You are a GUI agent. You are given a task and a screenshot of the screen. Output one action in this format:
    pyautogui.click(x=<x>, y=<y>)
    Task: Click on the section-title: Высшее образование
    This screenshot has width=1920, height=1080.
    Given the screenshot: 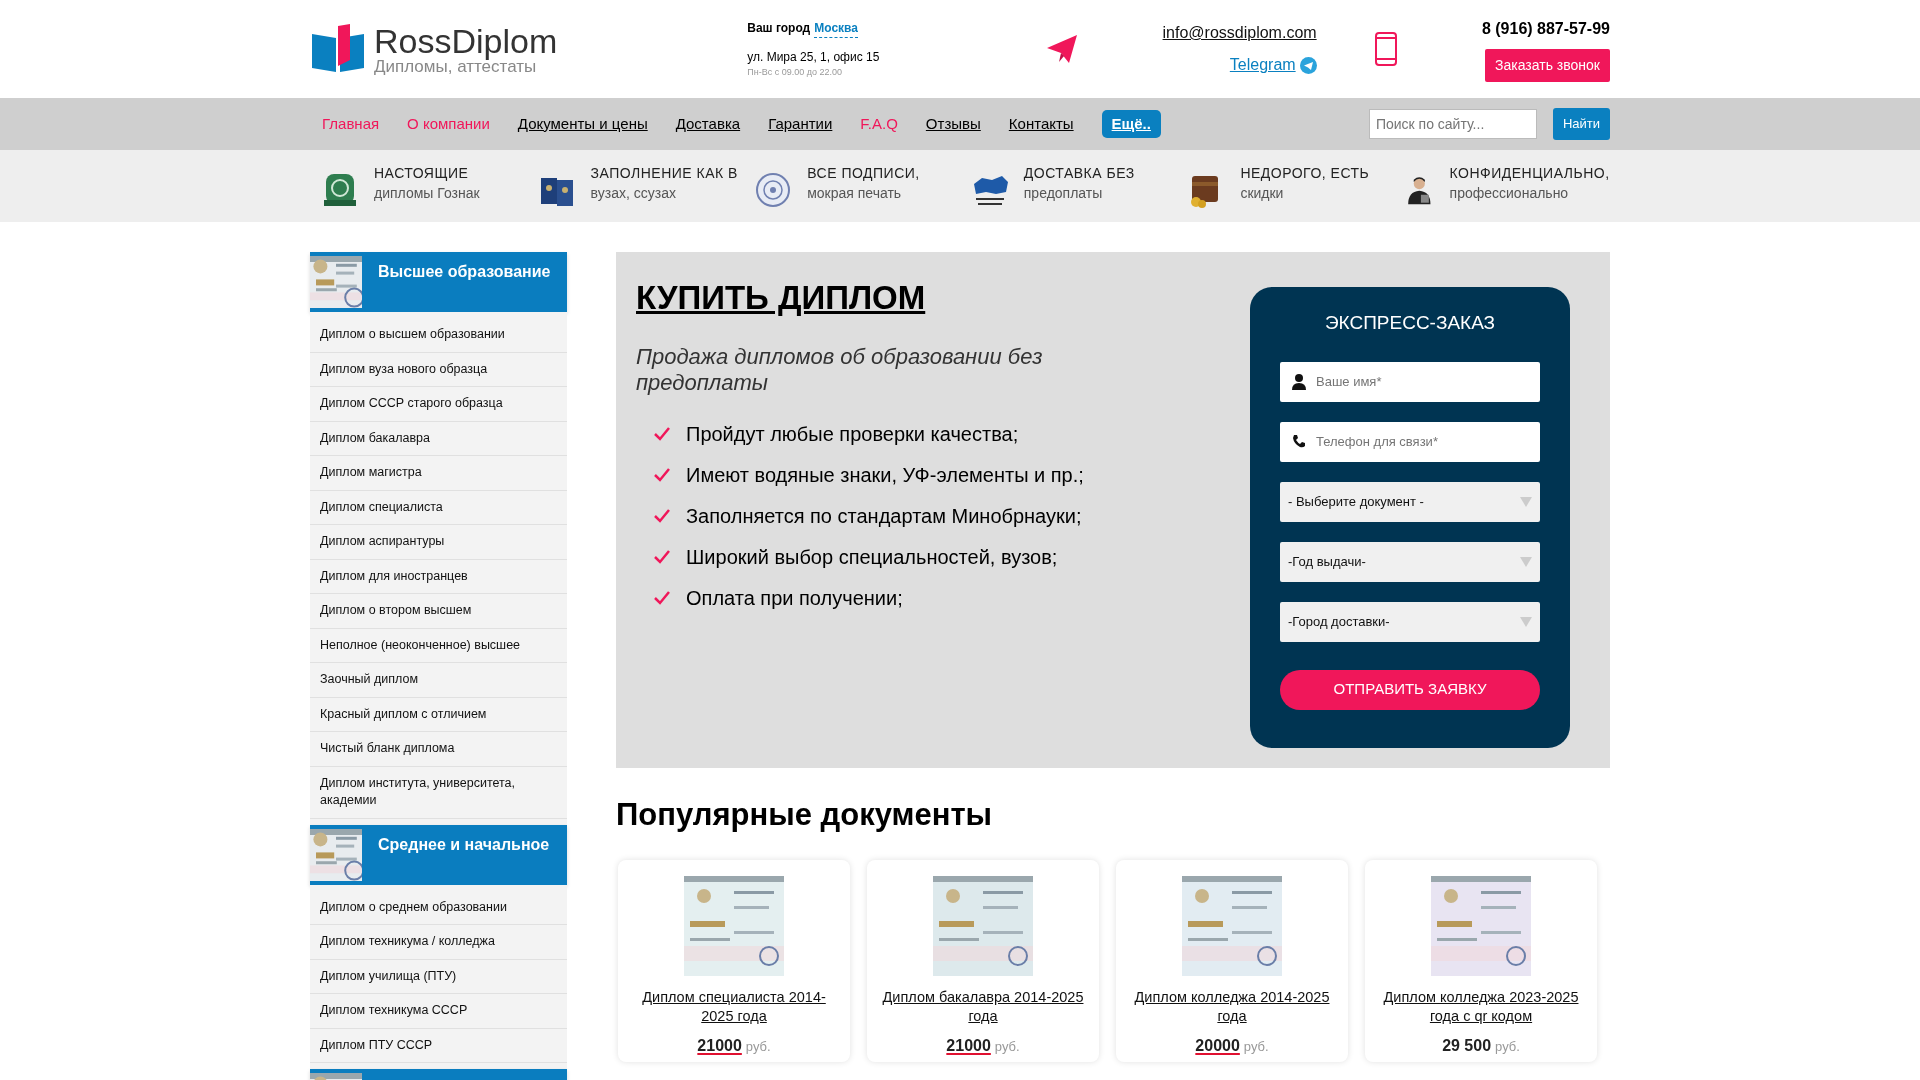 What is the action you would take?
    pyautogui.click(x=464, y=272)
    